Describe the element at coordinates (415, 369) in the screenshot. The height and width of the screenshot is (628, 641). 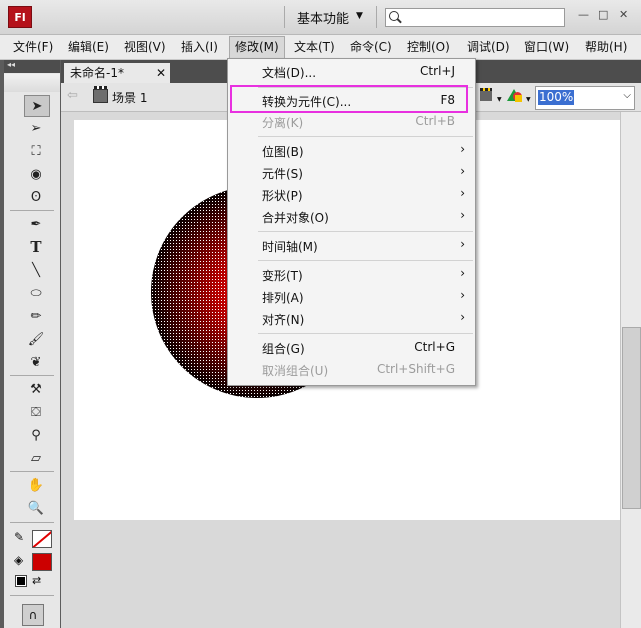
I see `menu-item-shortcut: Ctrl+Shift+G` at that location.